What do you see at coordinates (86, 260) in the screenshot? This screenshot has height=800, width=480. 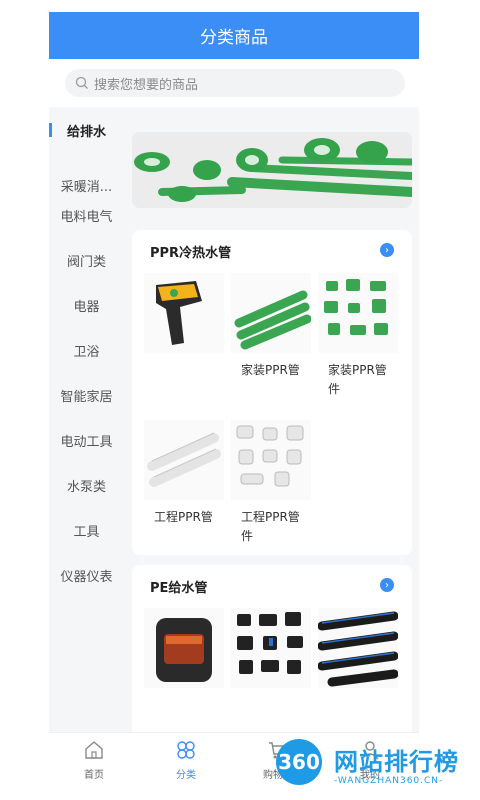 I see `sidebar-item-valves: 阀门类` at bounding box center [86, 260].